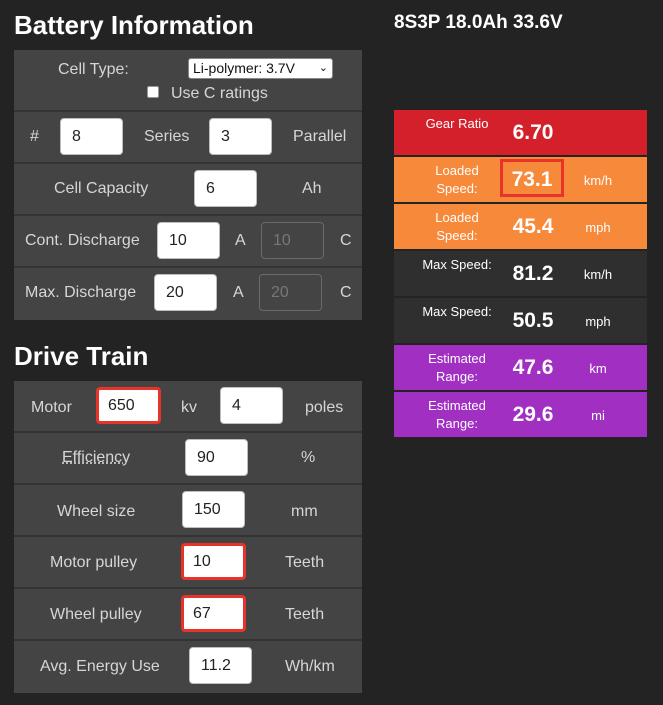 This screenshot has height=705, width=663. What do you see at coordinates (220, 665) in the screenshot?
I see `energy-use-input: 11.2` at bounding box center [220, 665].